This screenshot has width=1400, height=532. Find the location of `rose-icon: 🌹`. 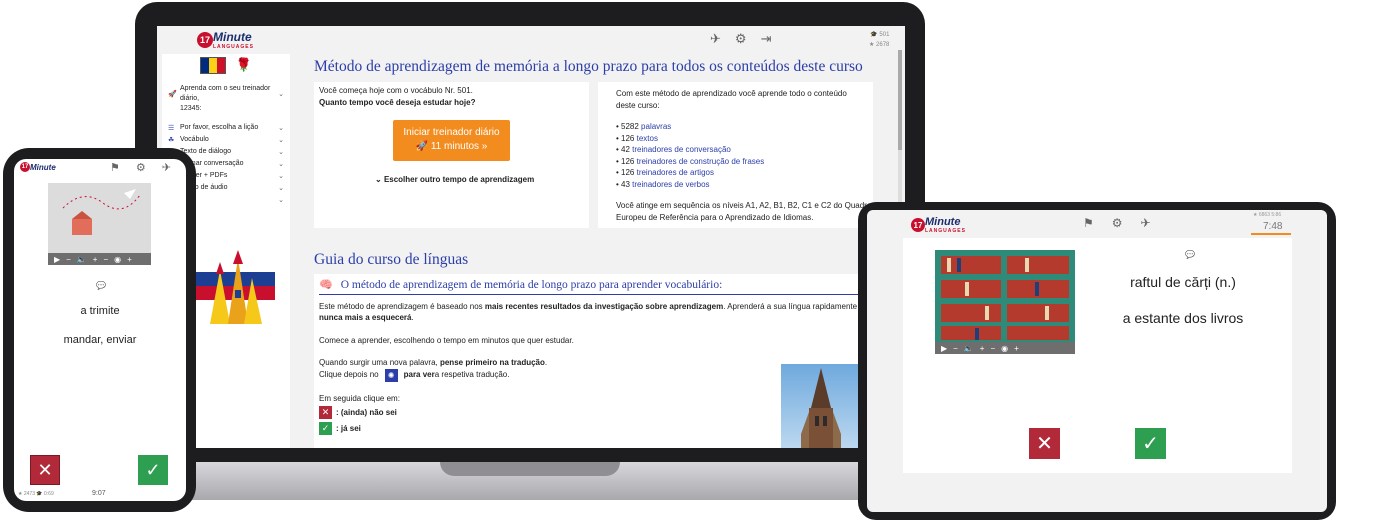

rose-icon: 🌹 is located at coordinates (244, 64).